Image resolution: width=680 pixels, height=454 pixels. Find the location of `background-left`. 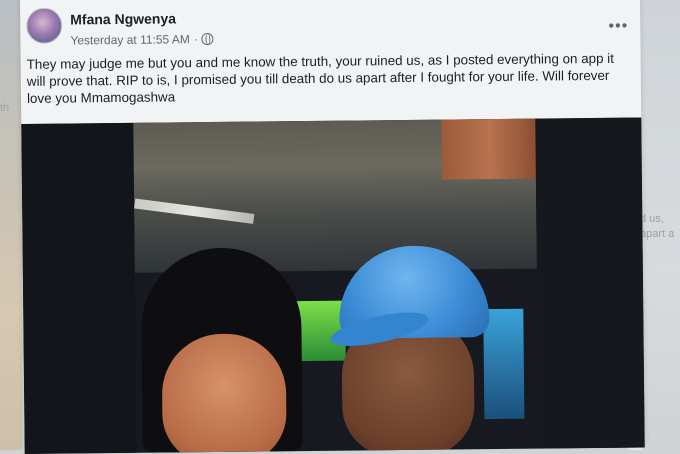

background-left is located at coordinates (11, 225).